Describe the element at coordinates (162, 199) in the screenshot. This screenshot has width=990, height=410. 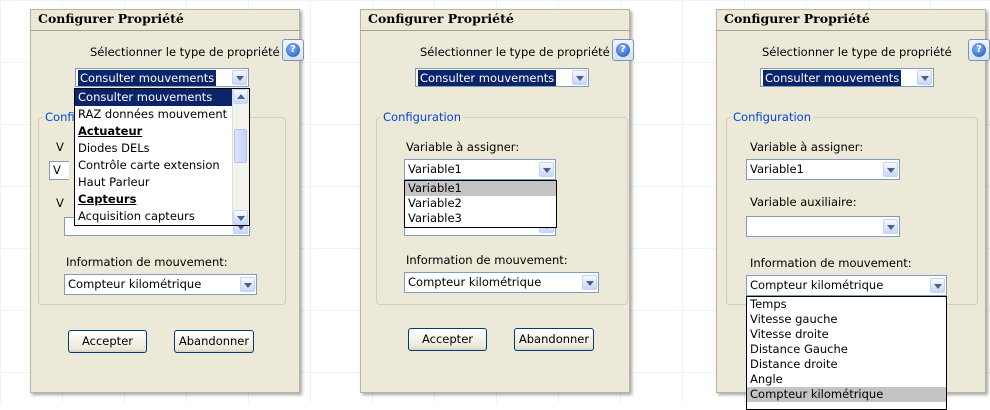
I see `dropdown-option: Capteurs` at that location.